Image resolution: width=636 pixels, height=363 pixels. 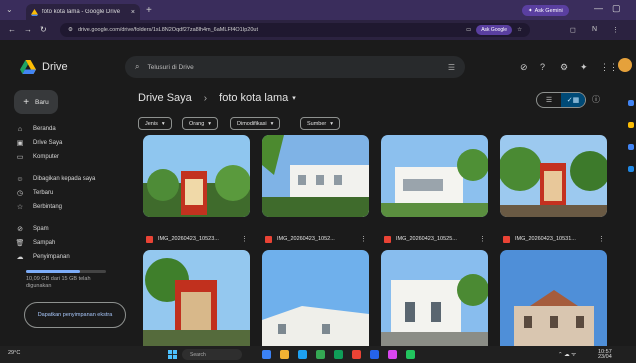 I want to click on search-options-icon: ☰, so click(x=451, y=67).